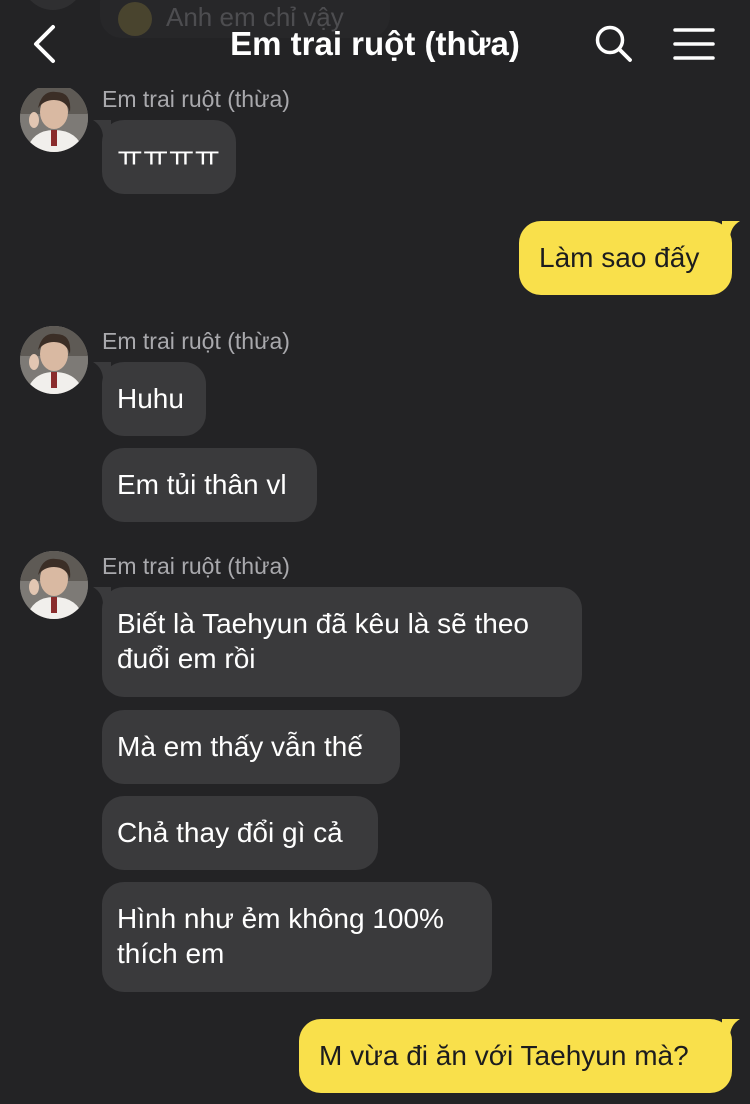  What do you see at coordinates (255, 17) in the screenshot?
I see `previous-message-text: Anh em chỉ vậy` at bounding box center [255, 17].